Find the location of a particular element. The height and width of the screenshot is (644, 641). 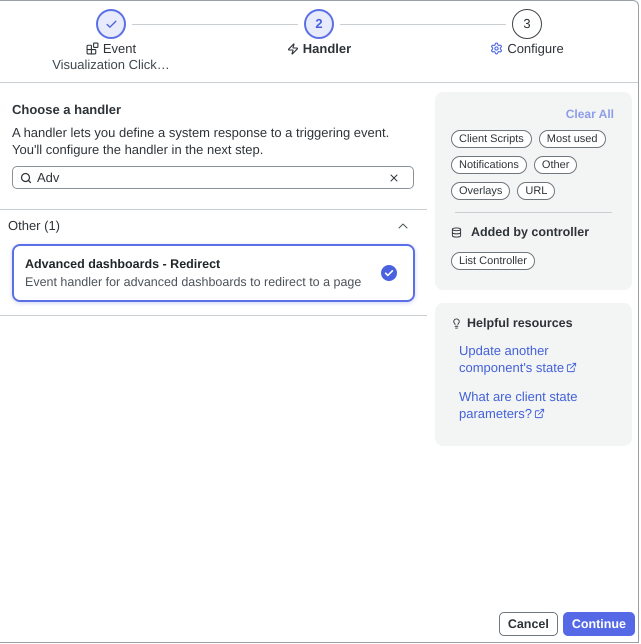

search-icon is located at coordinates (26, 178).